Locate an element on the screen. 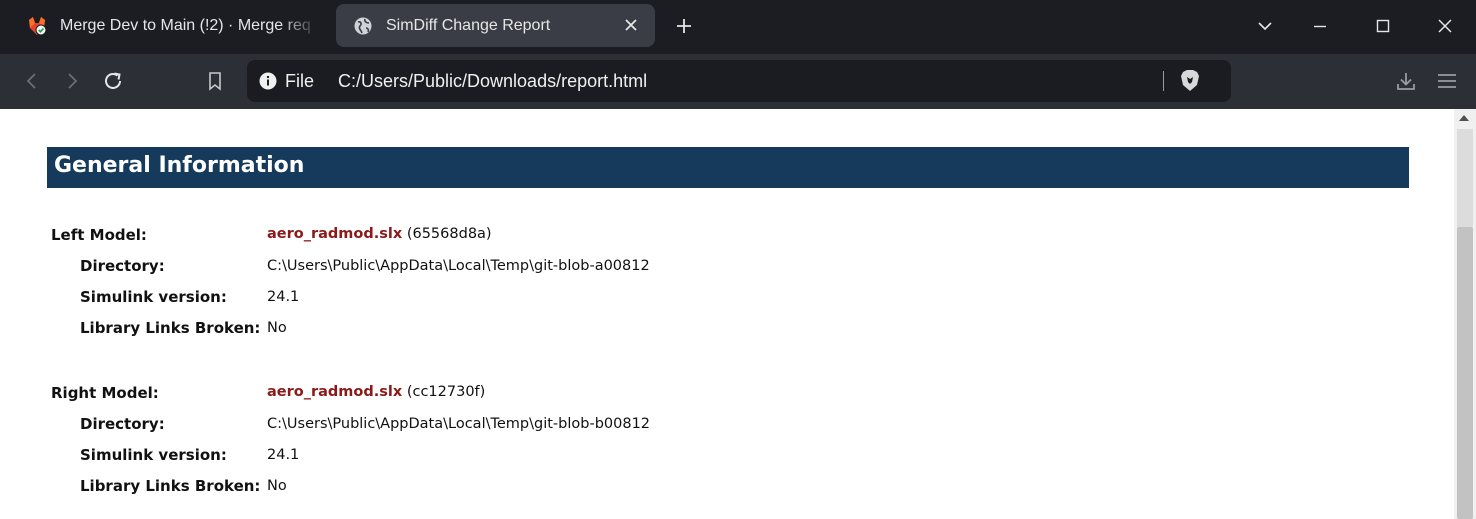 The image size is (1476, 519). tab-merge-request: Merge Dev to Main (!2) · Merge req is located at coordinates (166, 25).